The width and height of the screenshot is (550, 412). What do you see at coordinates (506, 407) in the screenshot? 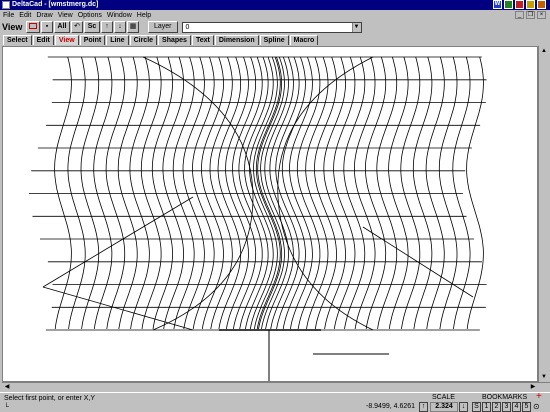
I see `bookmark-3: 3` at bounding box center [506, 407].